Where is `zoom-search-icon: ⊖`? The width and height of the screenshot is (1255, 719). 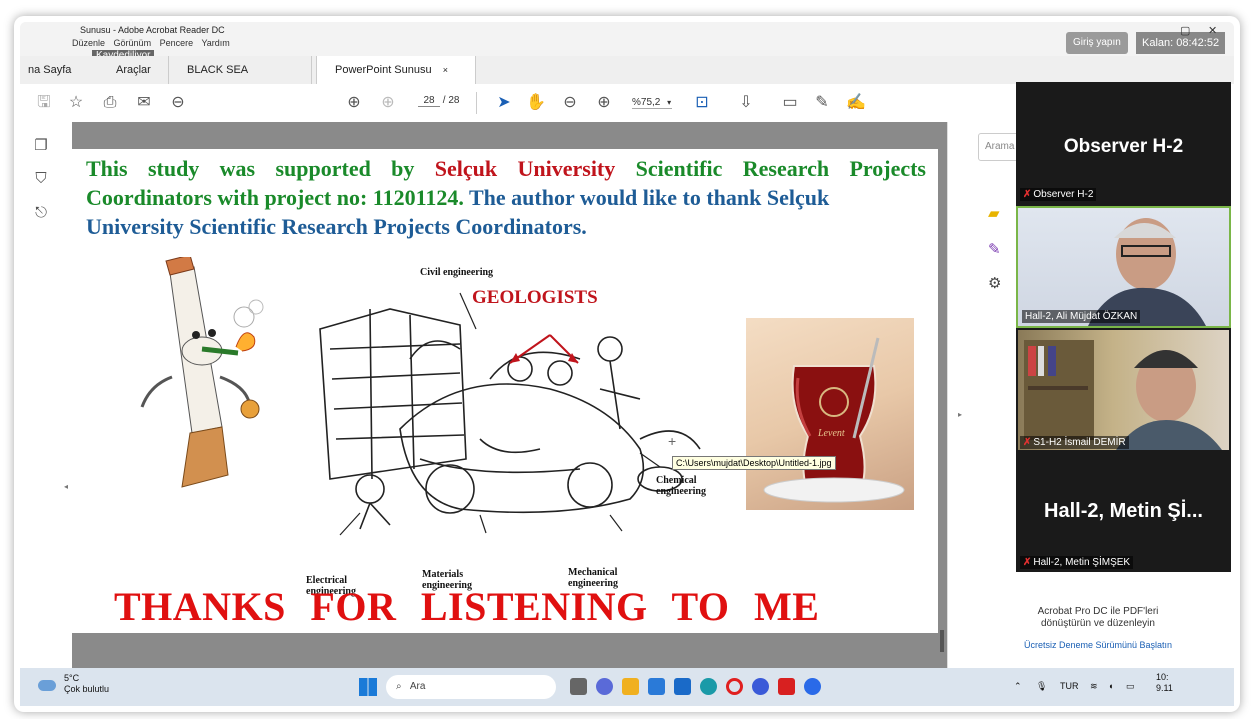 zoom-search-icon: ⊖ is located at coordinates (178, 103).